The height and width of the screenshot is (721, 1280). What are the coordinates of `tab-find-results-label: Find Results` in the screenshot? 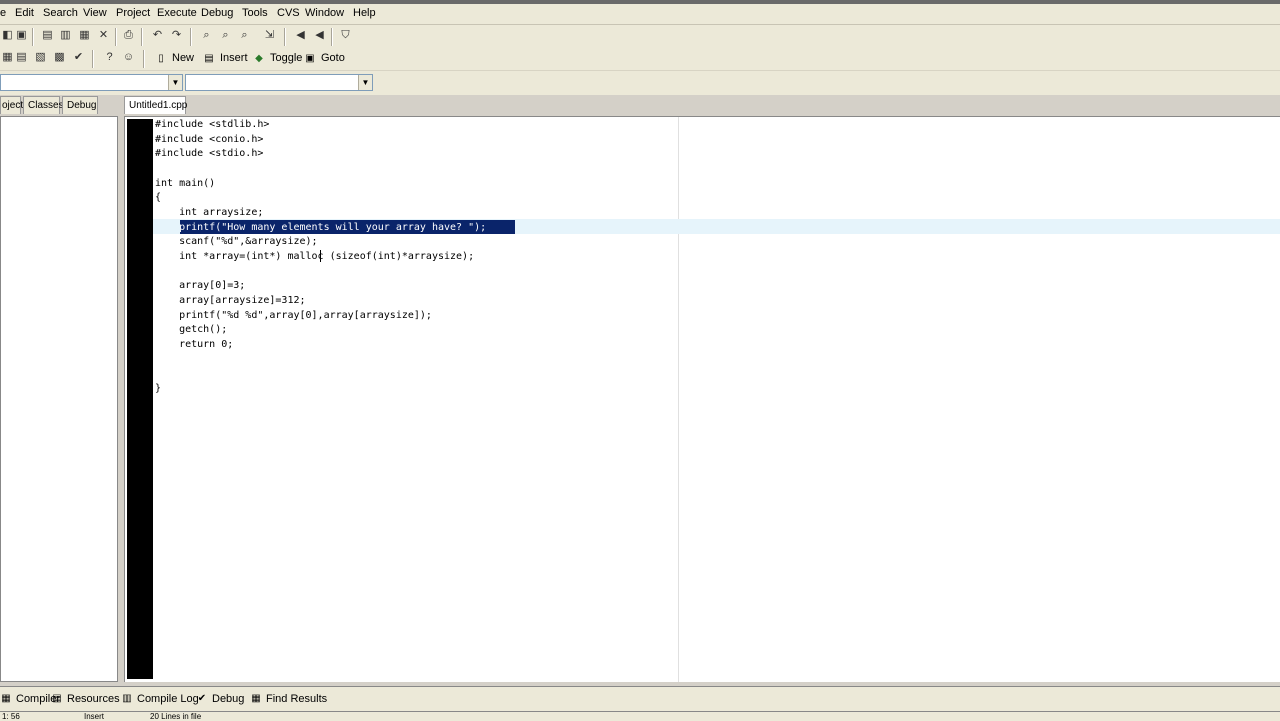 It's located at (297, 699).